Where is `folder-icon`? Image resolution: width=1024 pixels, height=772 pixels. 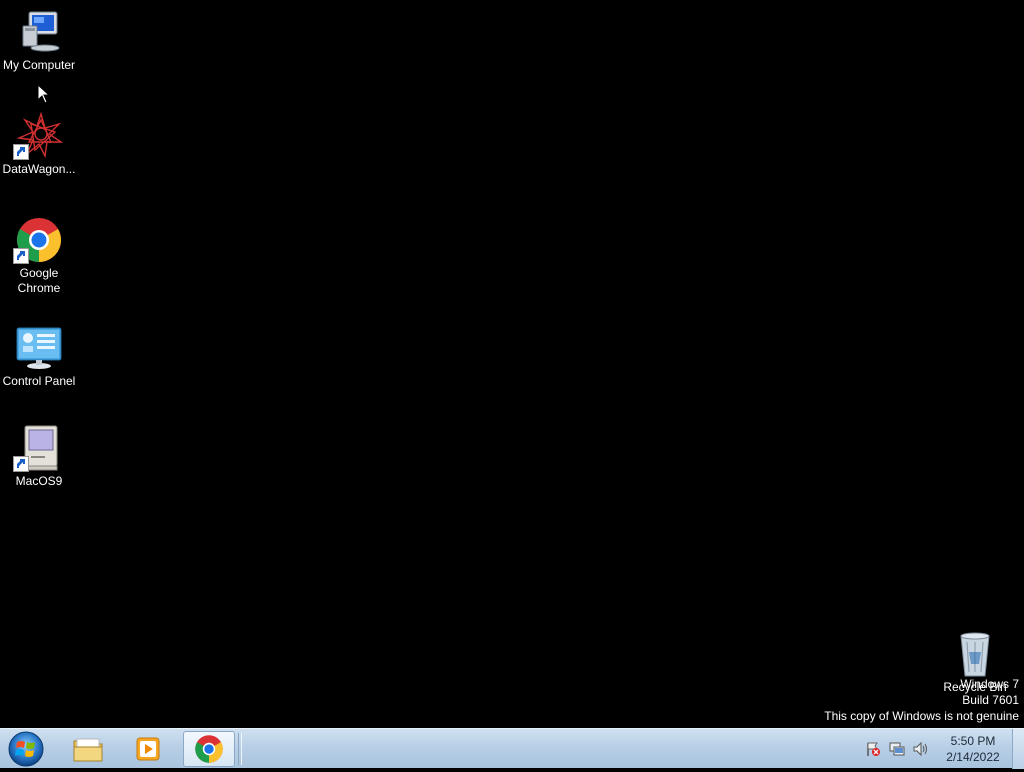
folder-icon is located at coordinates (88, 750).